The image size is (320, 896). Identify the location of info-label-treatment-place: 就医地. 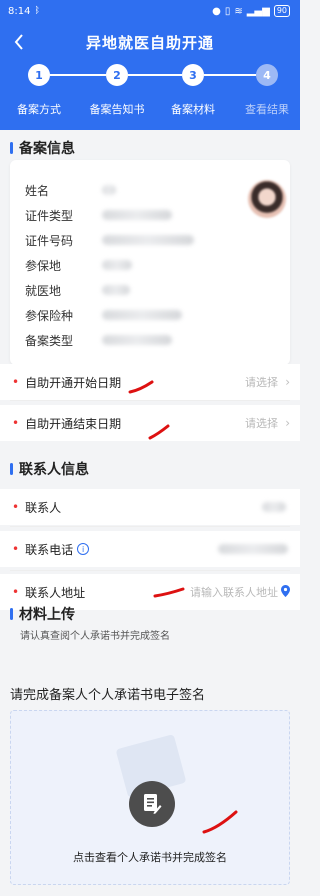
(43, 291).